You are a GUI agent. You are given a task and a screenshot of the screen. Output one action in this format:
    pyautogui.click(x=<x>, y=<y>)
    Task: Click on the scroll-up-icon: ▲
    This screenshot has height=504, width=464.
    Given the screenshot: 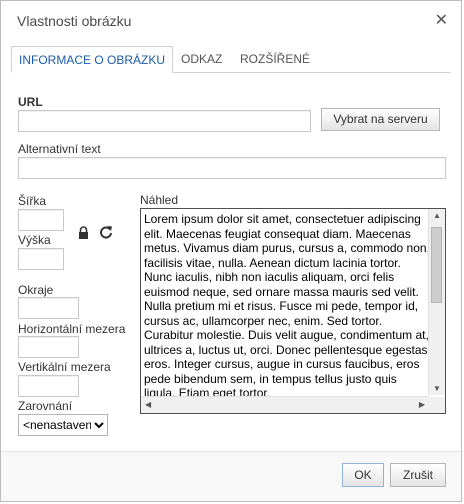 What is the action you would take?
    pyautogui.click(x=437, y=215)
    